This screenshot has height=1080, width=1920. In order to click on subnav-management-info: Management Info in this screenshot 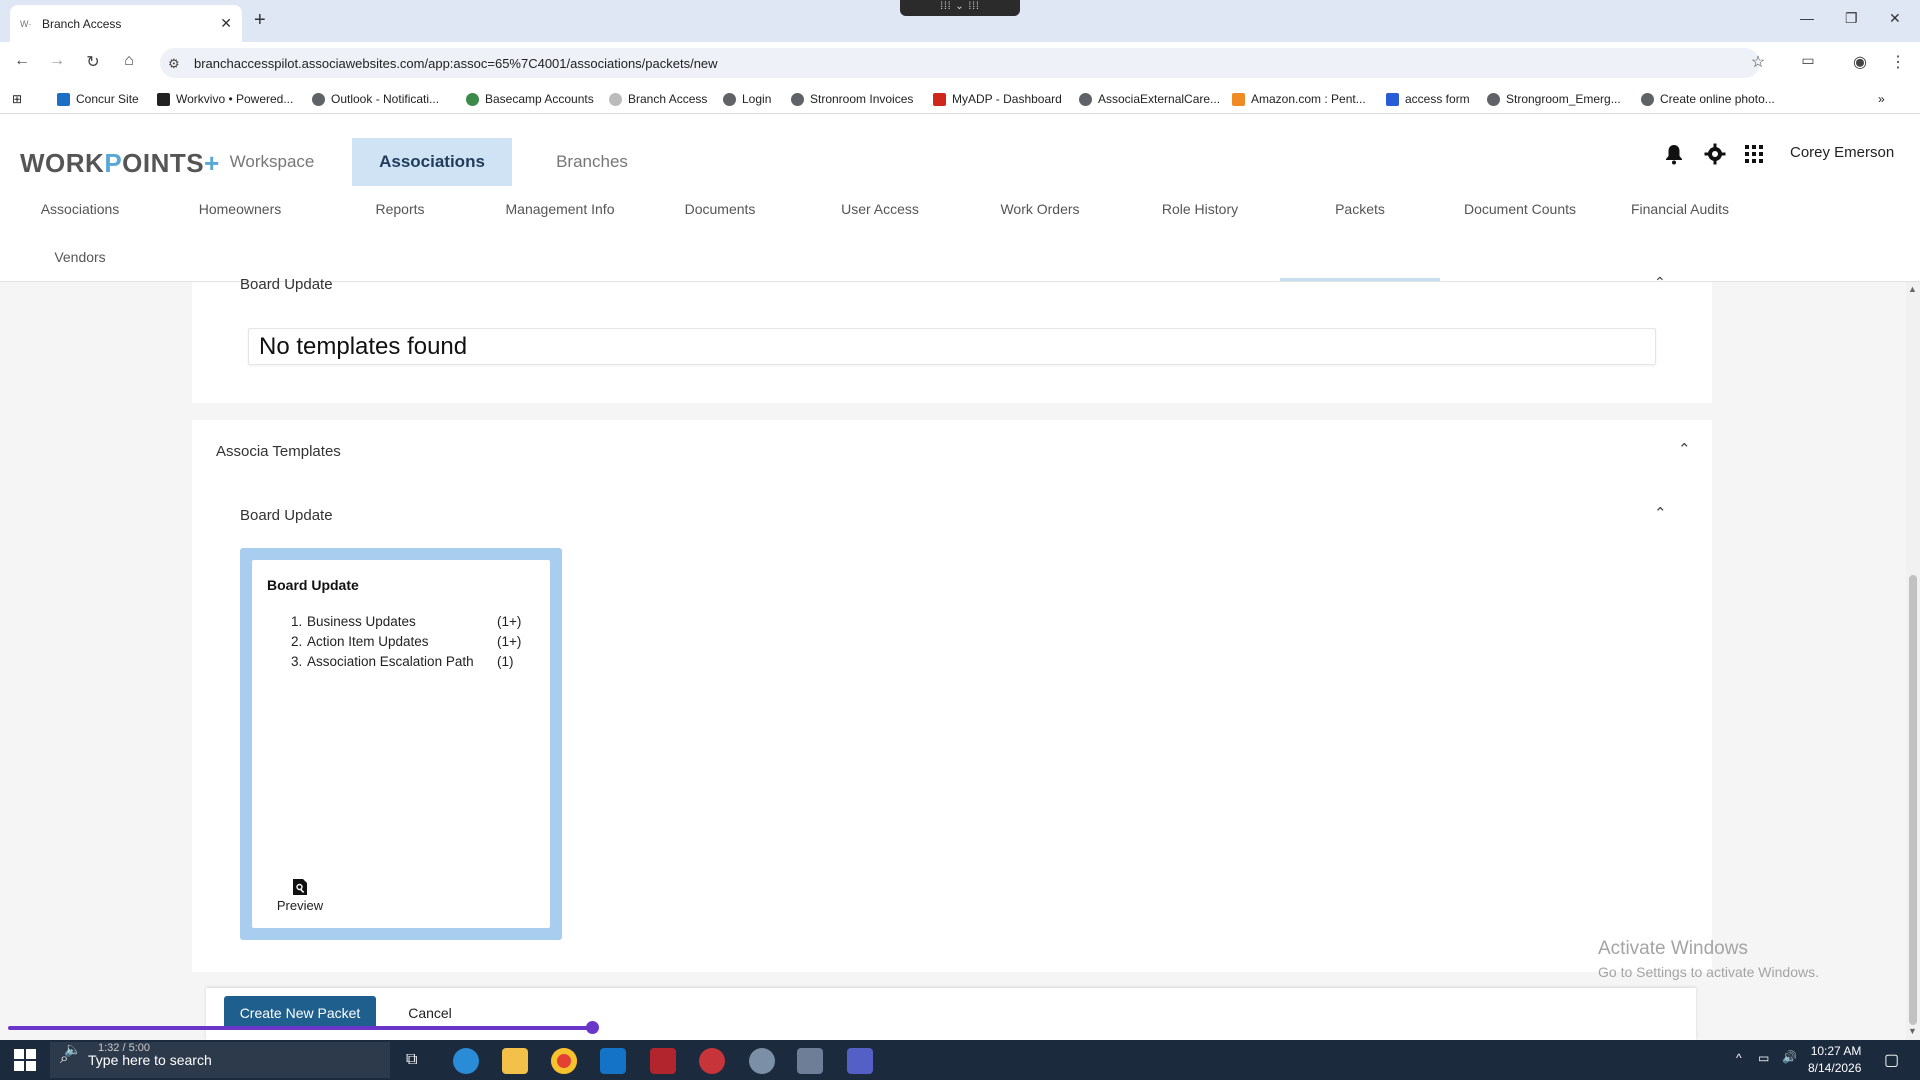, I will do `click(560, 209)`.